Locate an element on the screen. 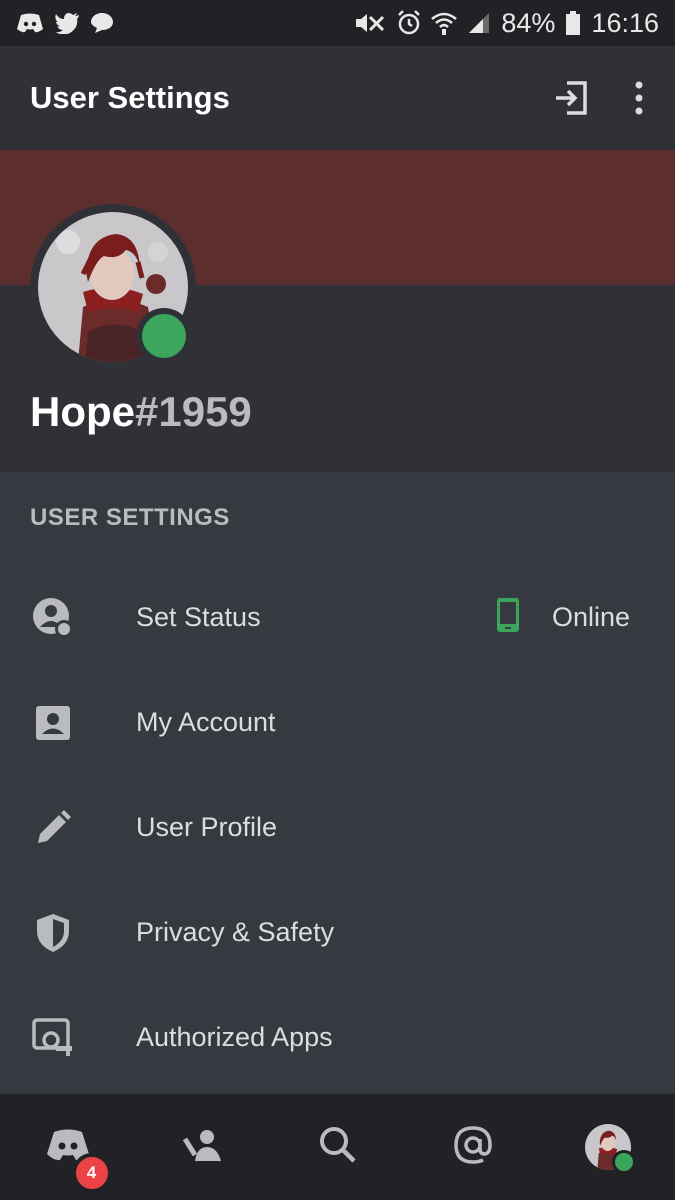 This screenshot has width=675, height=1200. alarm-icon is located at coordinates (409, 23).